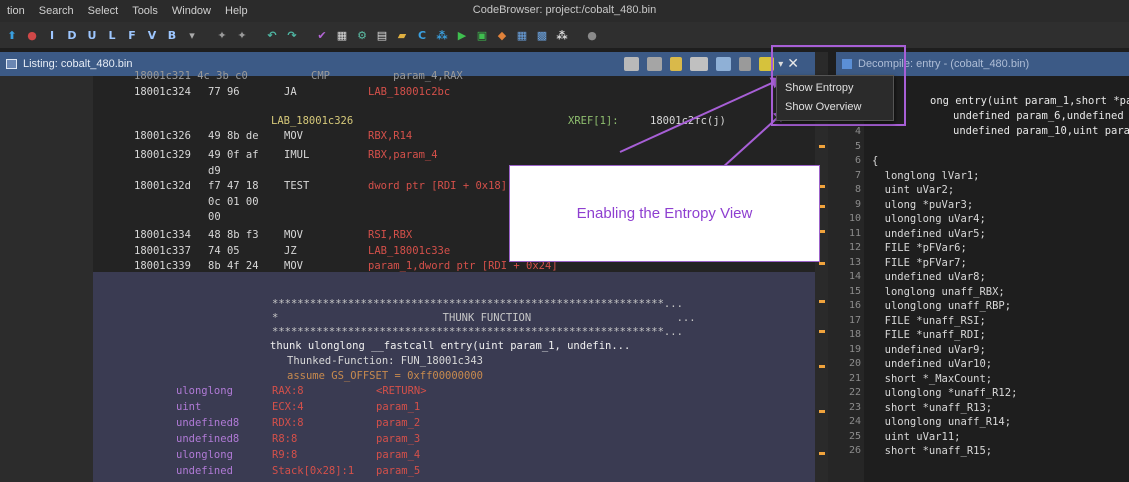 The image size is (1129, 482). Describe the element at coordinates (72, 35) in the screenshot. I see `disassemble-D-button: D` at that location.